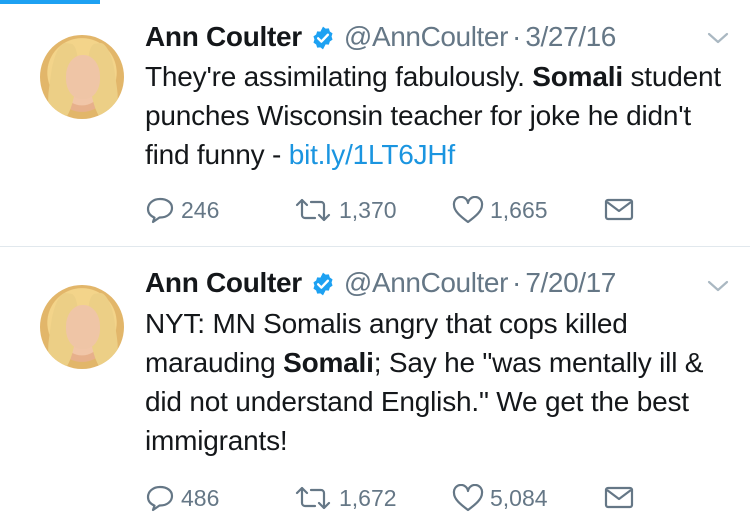  Describe the element at coordinates (339, 76) in the screenshot. I see `tweet-text-part: They're assimilating fabulously.` at that location.